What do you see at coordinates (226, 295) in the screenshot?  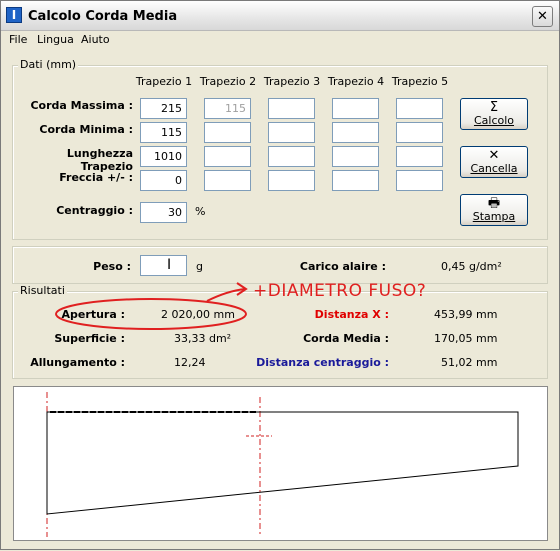 I see `annotation-arrow-line` at bounding box center [226, 295].